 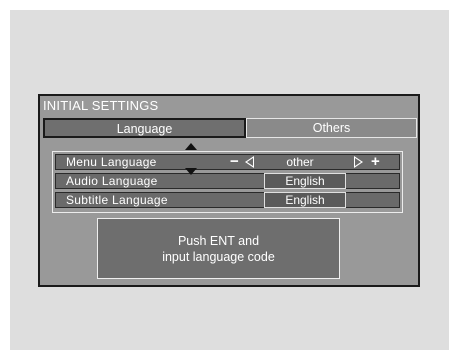 What do you see at coordinates (191, 171) in the screenshot?
I see `down-arrow-icon` at bounding box center [191, 171].